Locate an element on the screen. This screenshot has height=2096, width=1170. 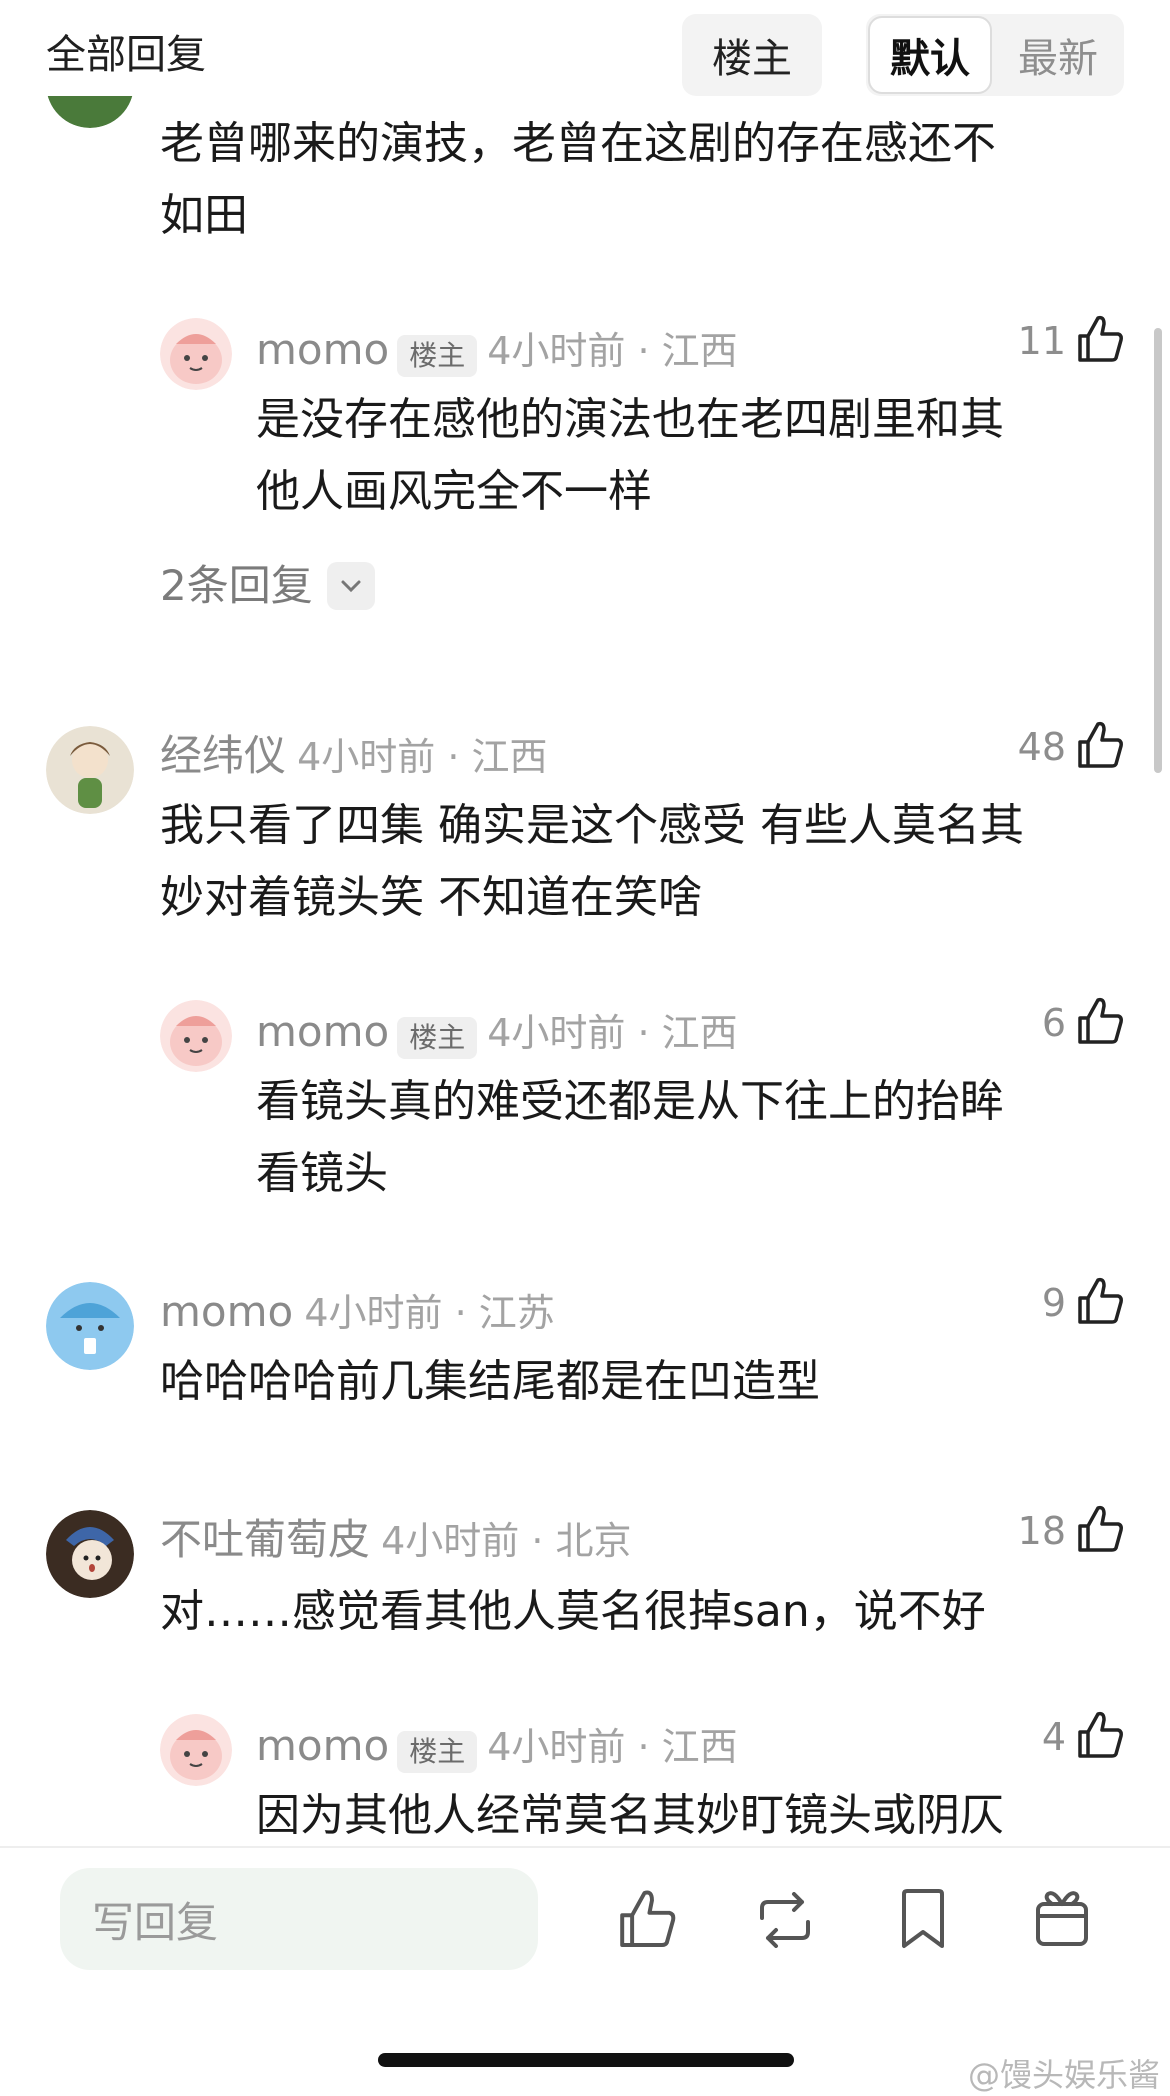
like-button: 6 is located at coordinates (1059, 1023).